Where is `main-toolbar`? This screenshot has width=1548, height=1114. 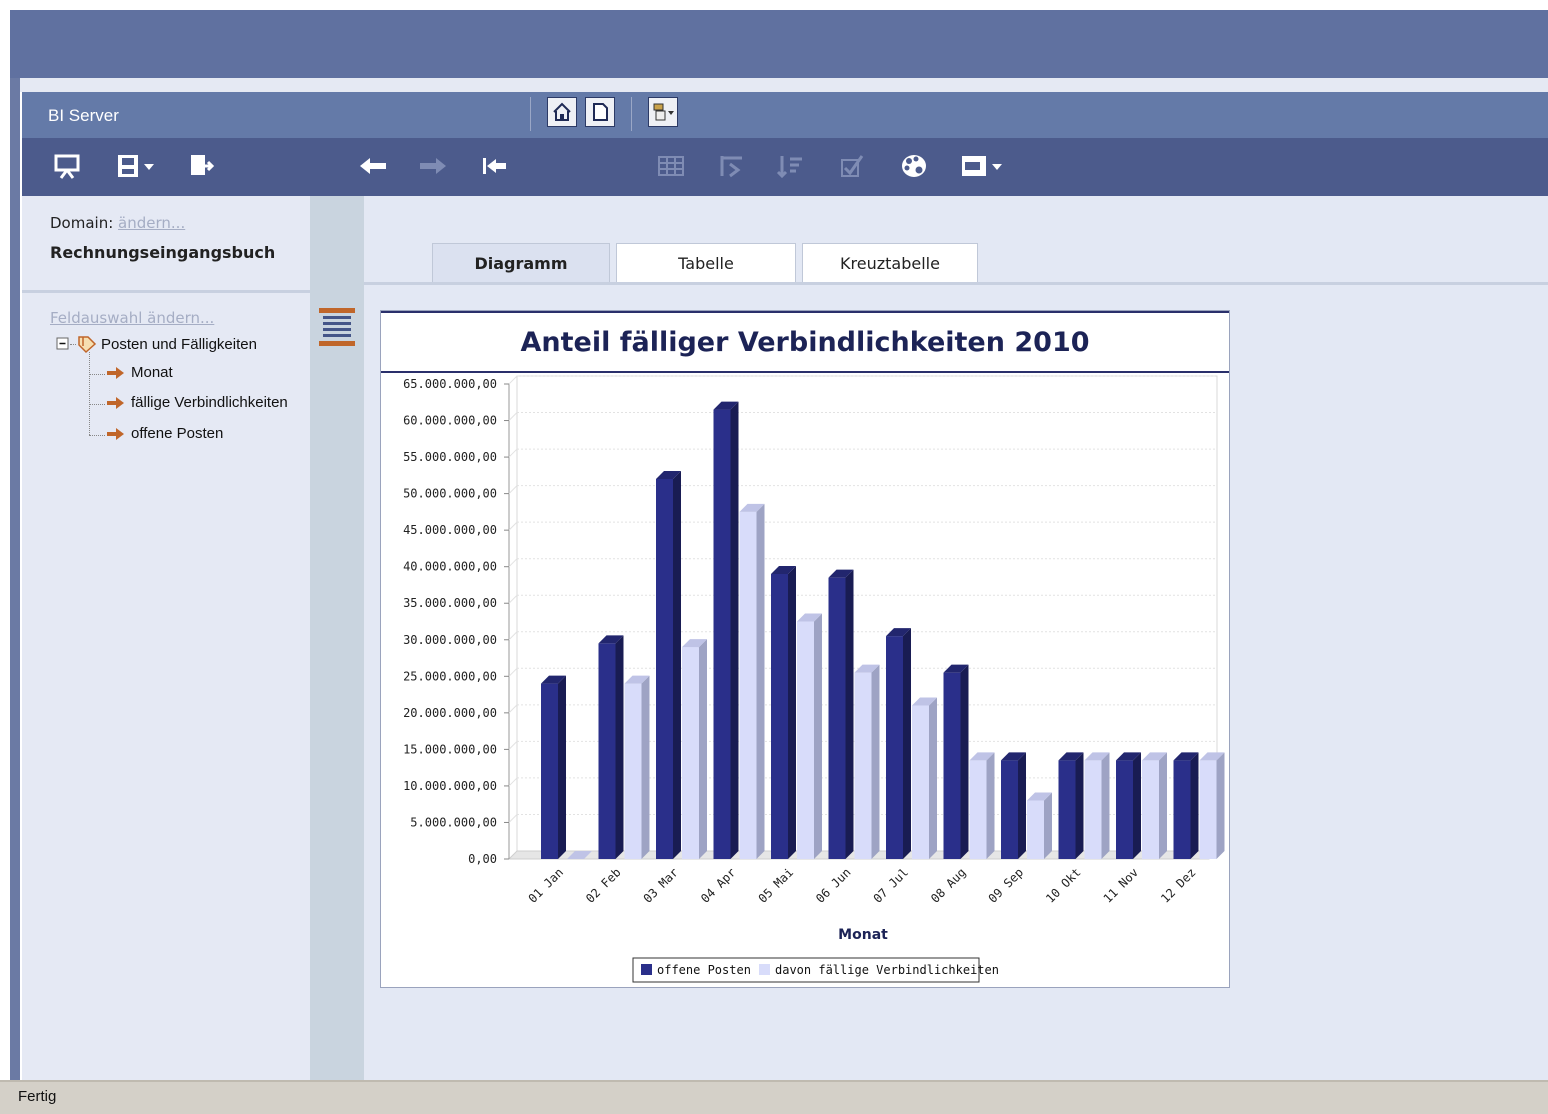
main-toolbar is located at coordinates (785, 167).